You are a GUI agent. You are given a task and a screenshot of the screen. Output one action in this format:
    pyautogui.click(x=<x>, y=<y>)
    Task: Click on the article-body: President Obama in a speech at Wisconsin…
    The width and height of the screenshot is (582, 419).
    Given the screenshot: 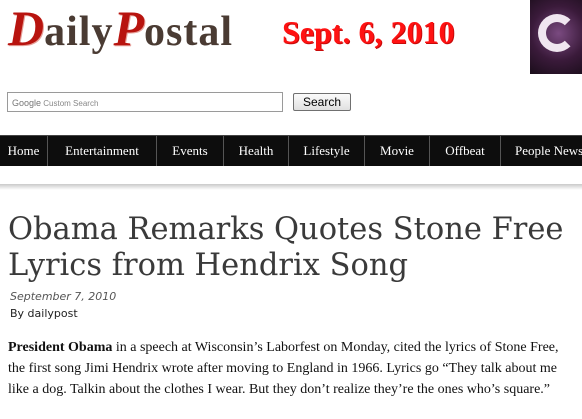 What is the action you would take?
    pyautogui.click(x=293, y=368)
    